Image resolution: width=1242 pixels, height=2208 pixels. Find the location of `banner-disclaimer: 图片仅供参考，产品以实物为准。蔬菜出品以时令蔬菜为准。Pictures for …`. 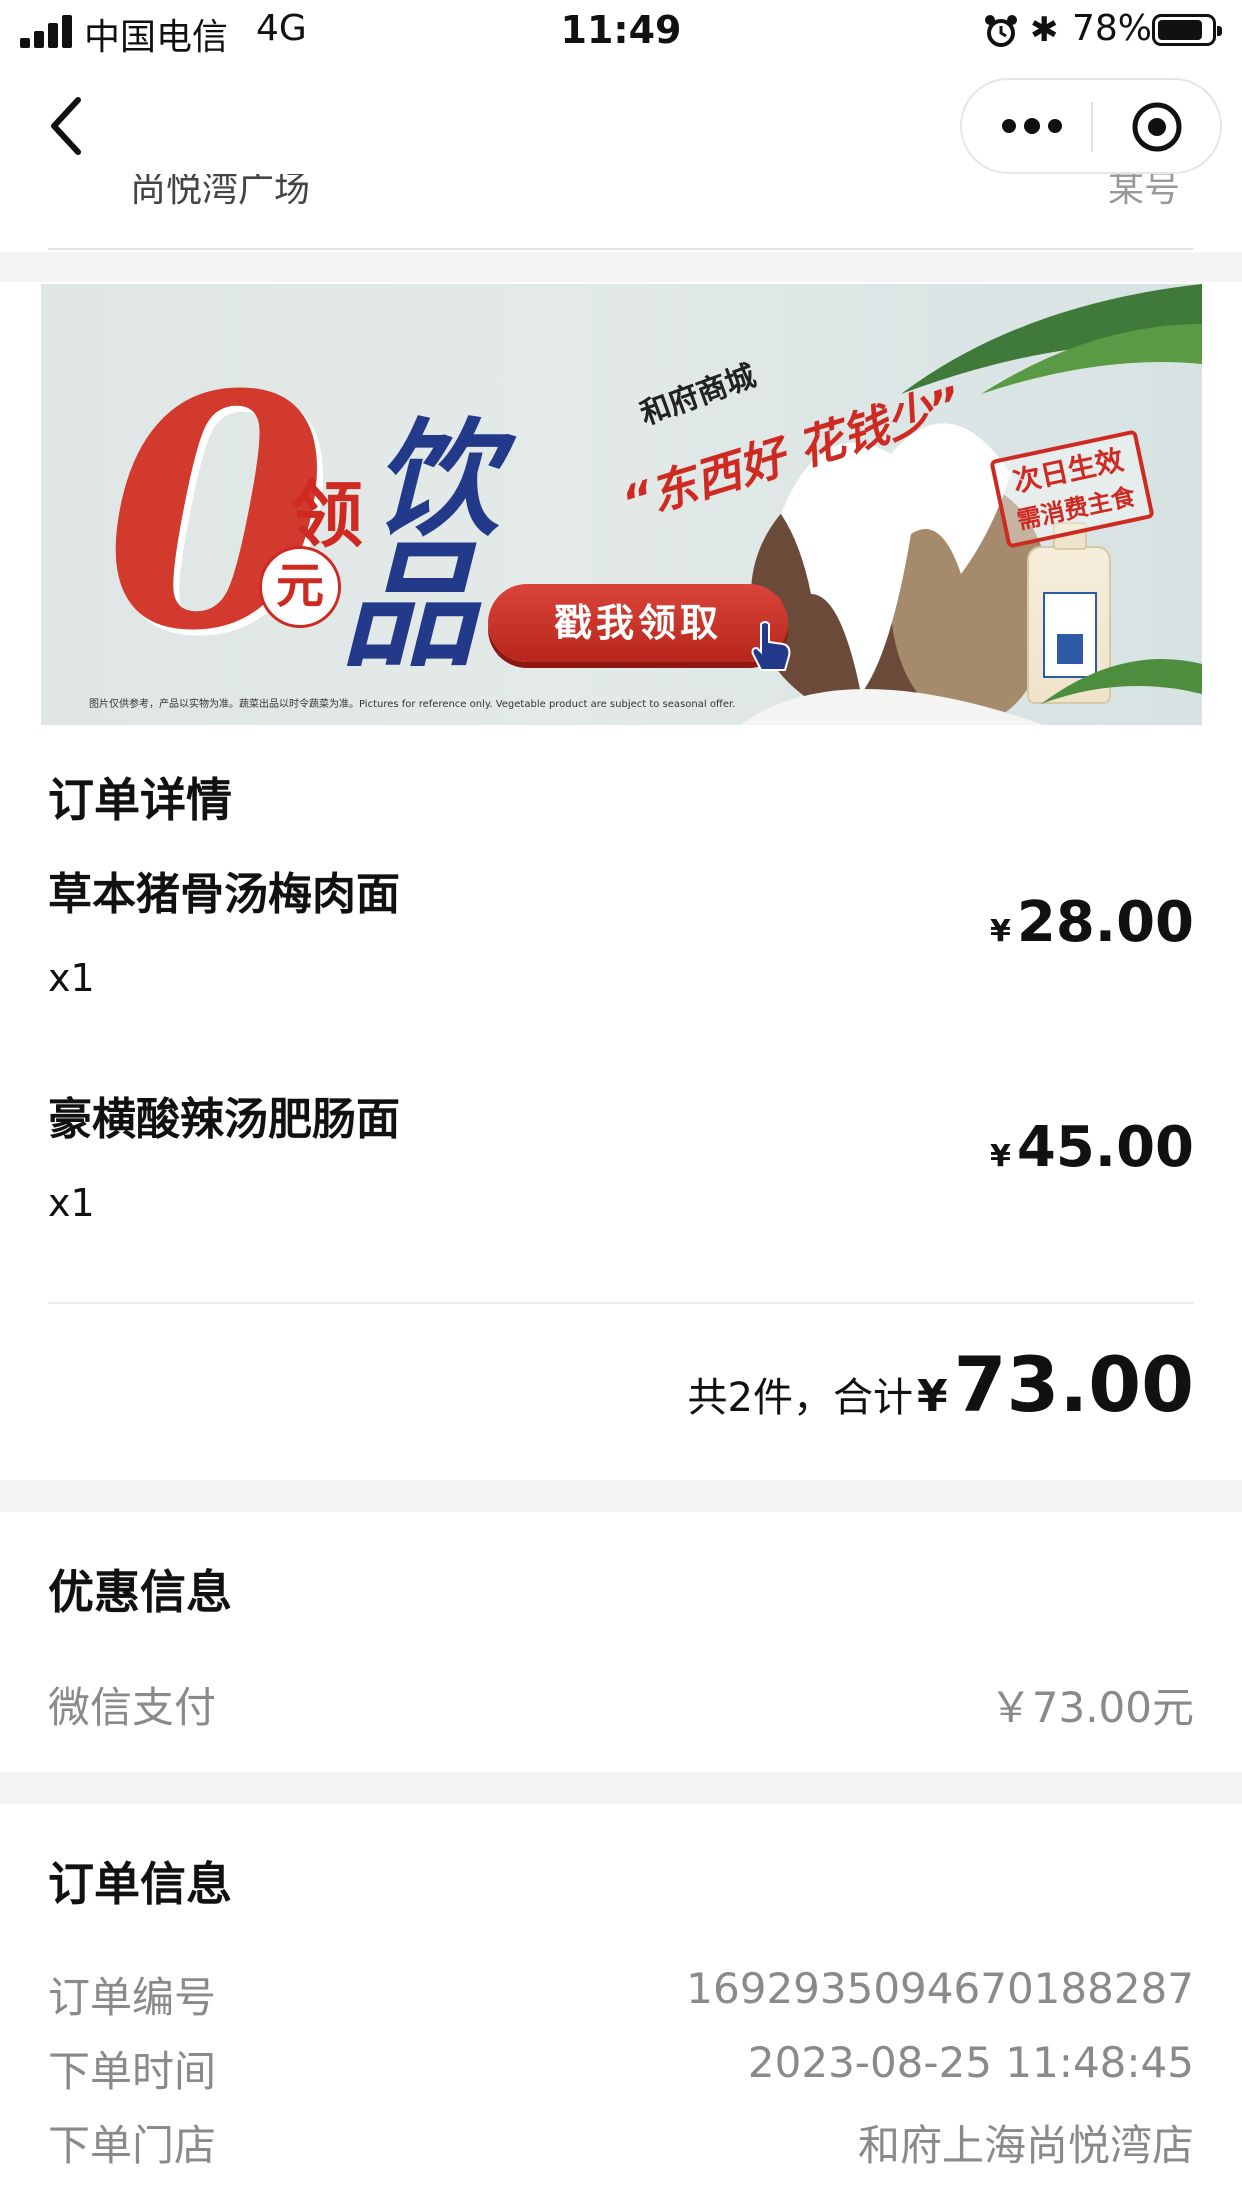

banner-disclaimer: 图片仅供参考，产品以实物为准。蔬菜出品以时令蔬菜为准。Pictures for … is located at coordinates (412, 704).